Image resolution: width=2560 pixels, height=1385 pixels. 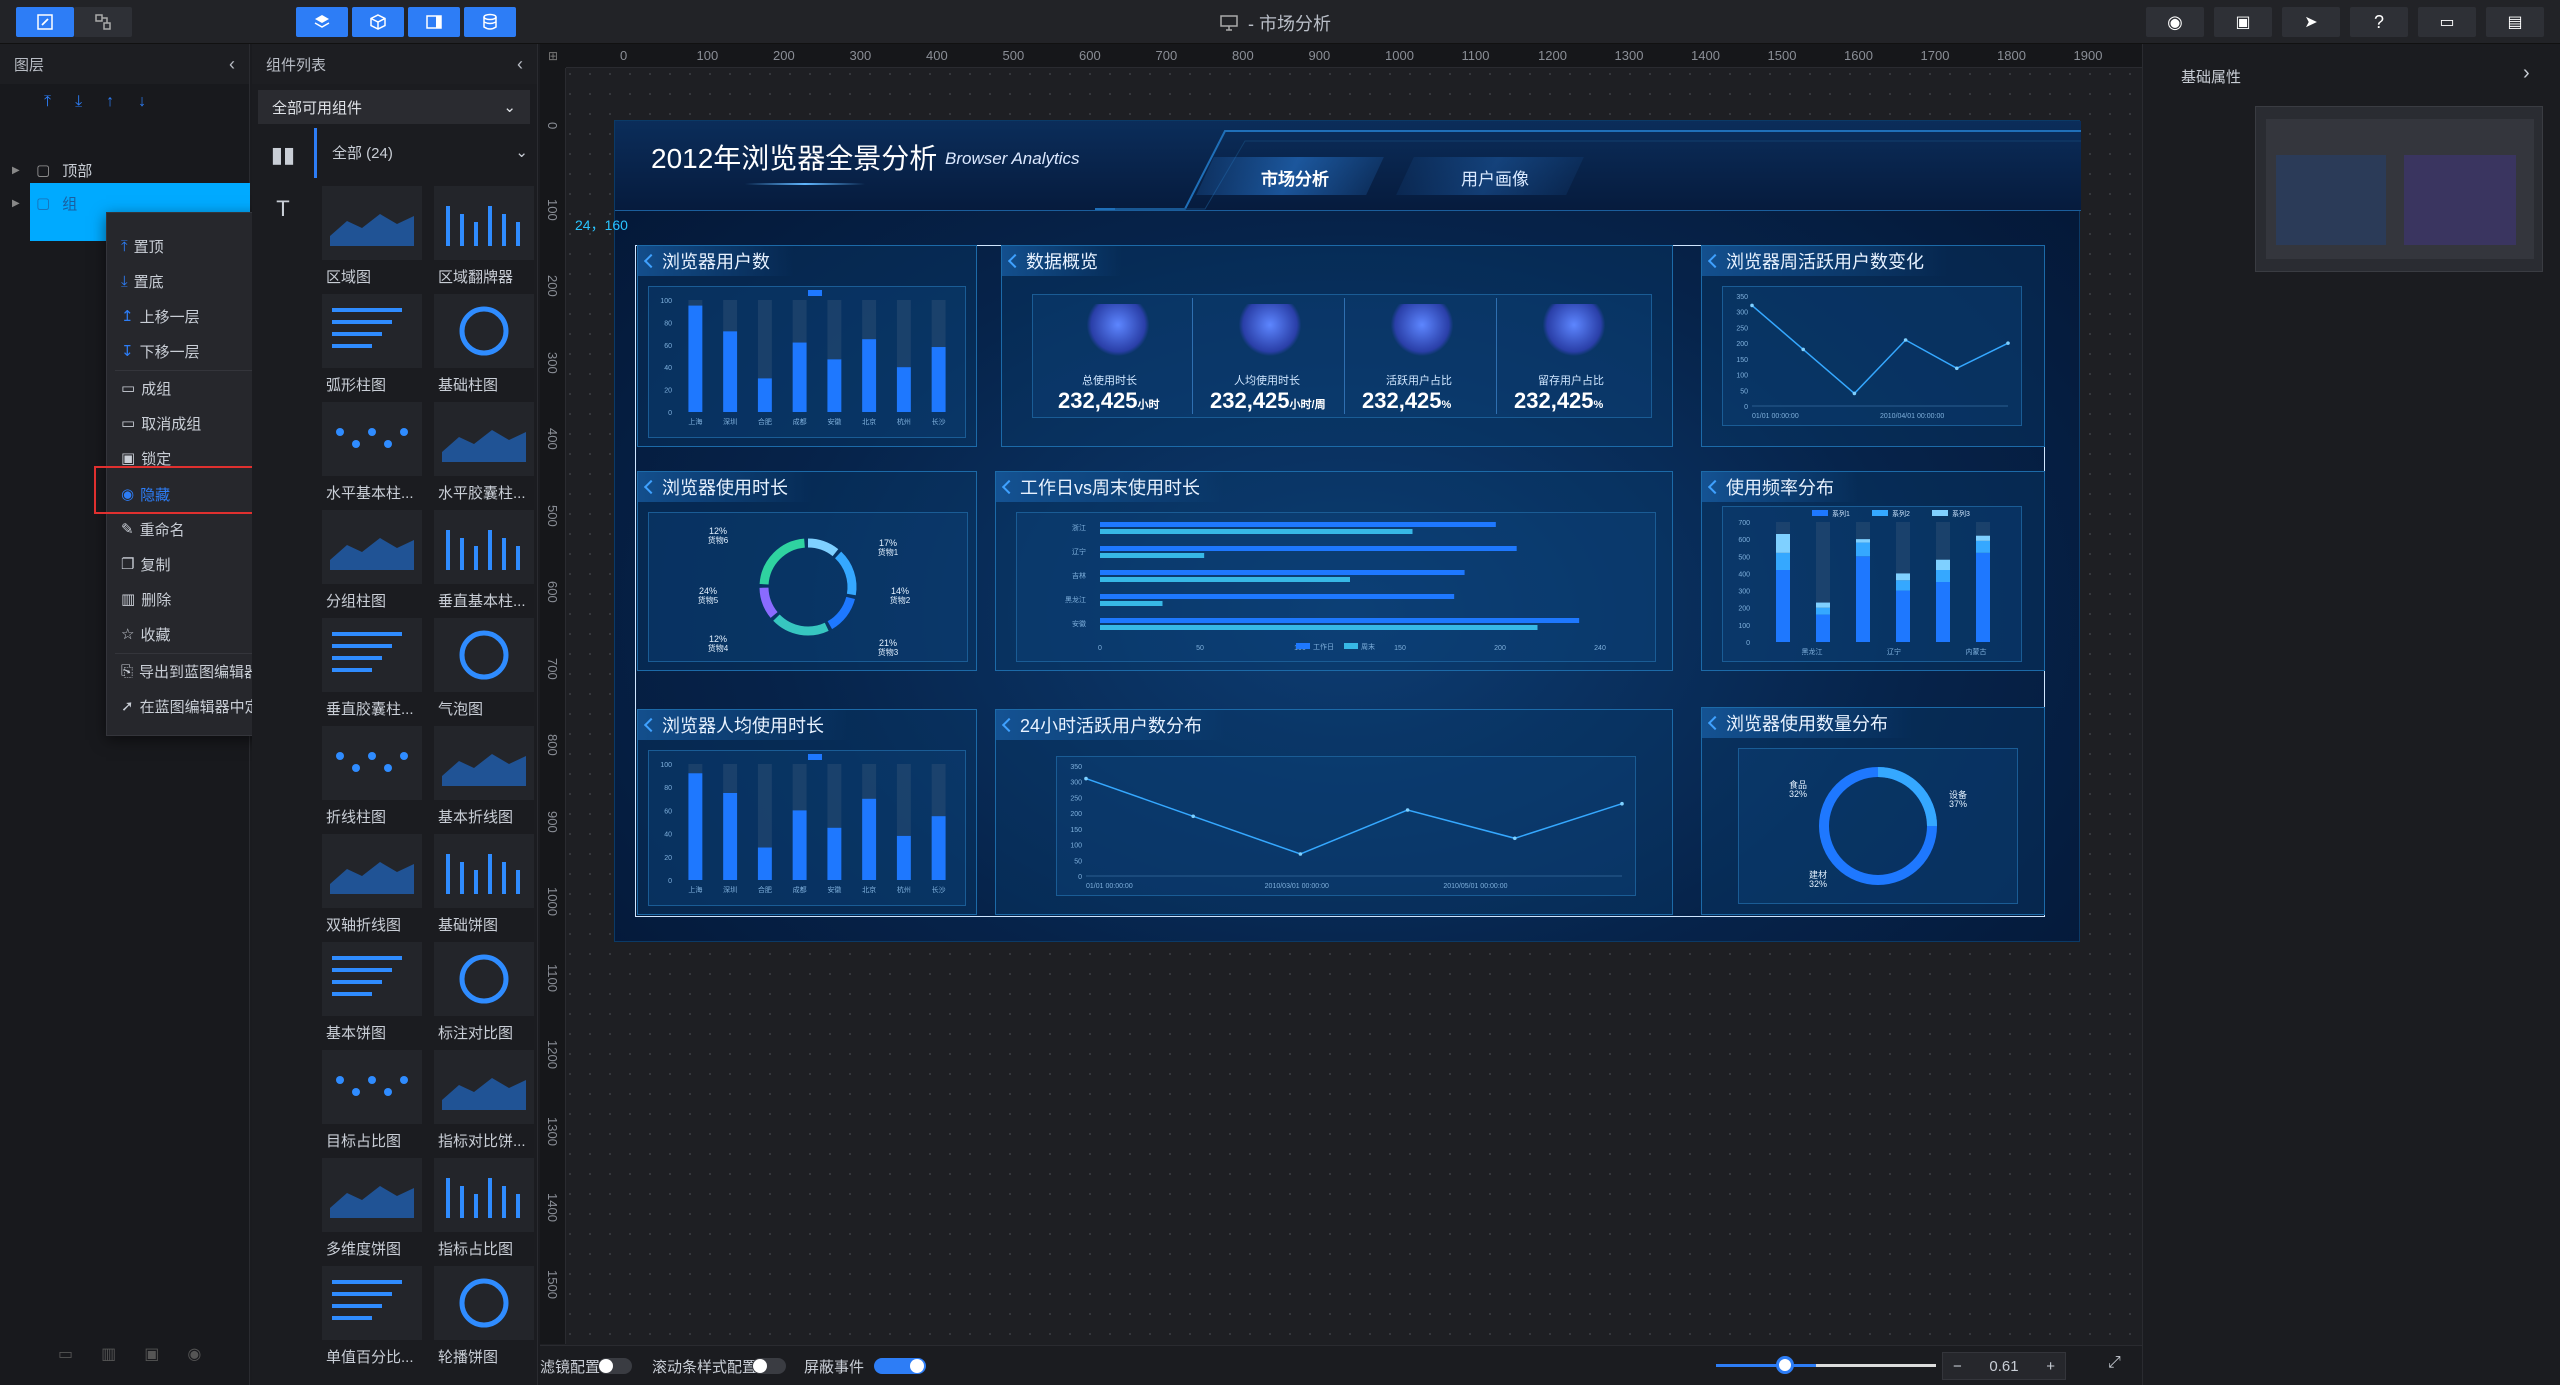 What do you see at coordinates (1475, 55) in the screenshot?
I see `ruler-top-label: 1100` at bounding box center [1475, 55].